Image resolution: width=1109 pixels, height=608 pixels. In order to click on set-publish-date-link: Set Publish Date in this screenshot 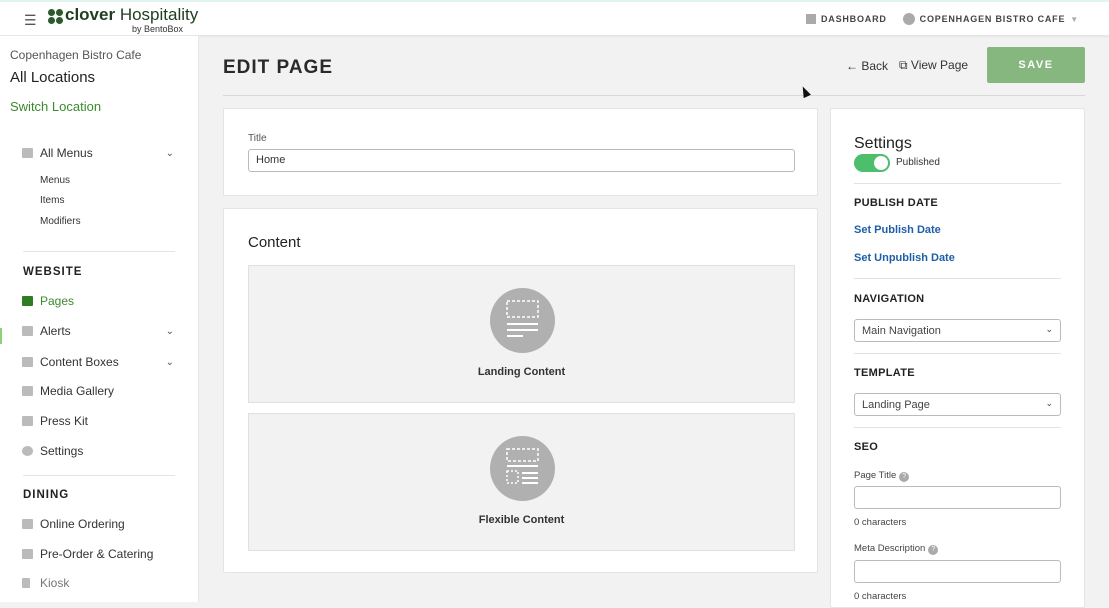, I will do `click(897, 230)`.